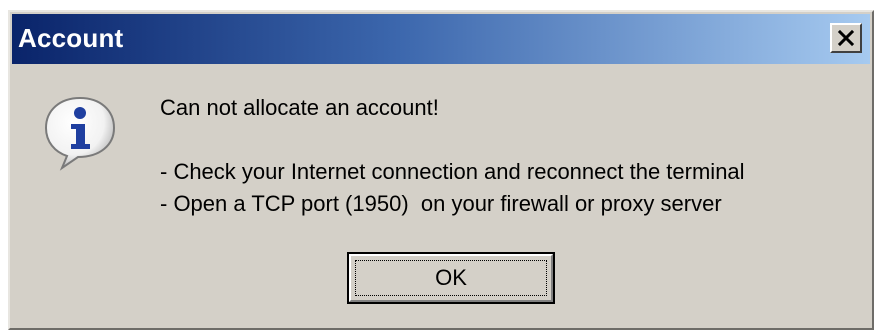 This screenshot has width=877, height=333. I want to click on close-icon, so click(846, 38).